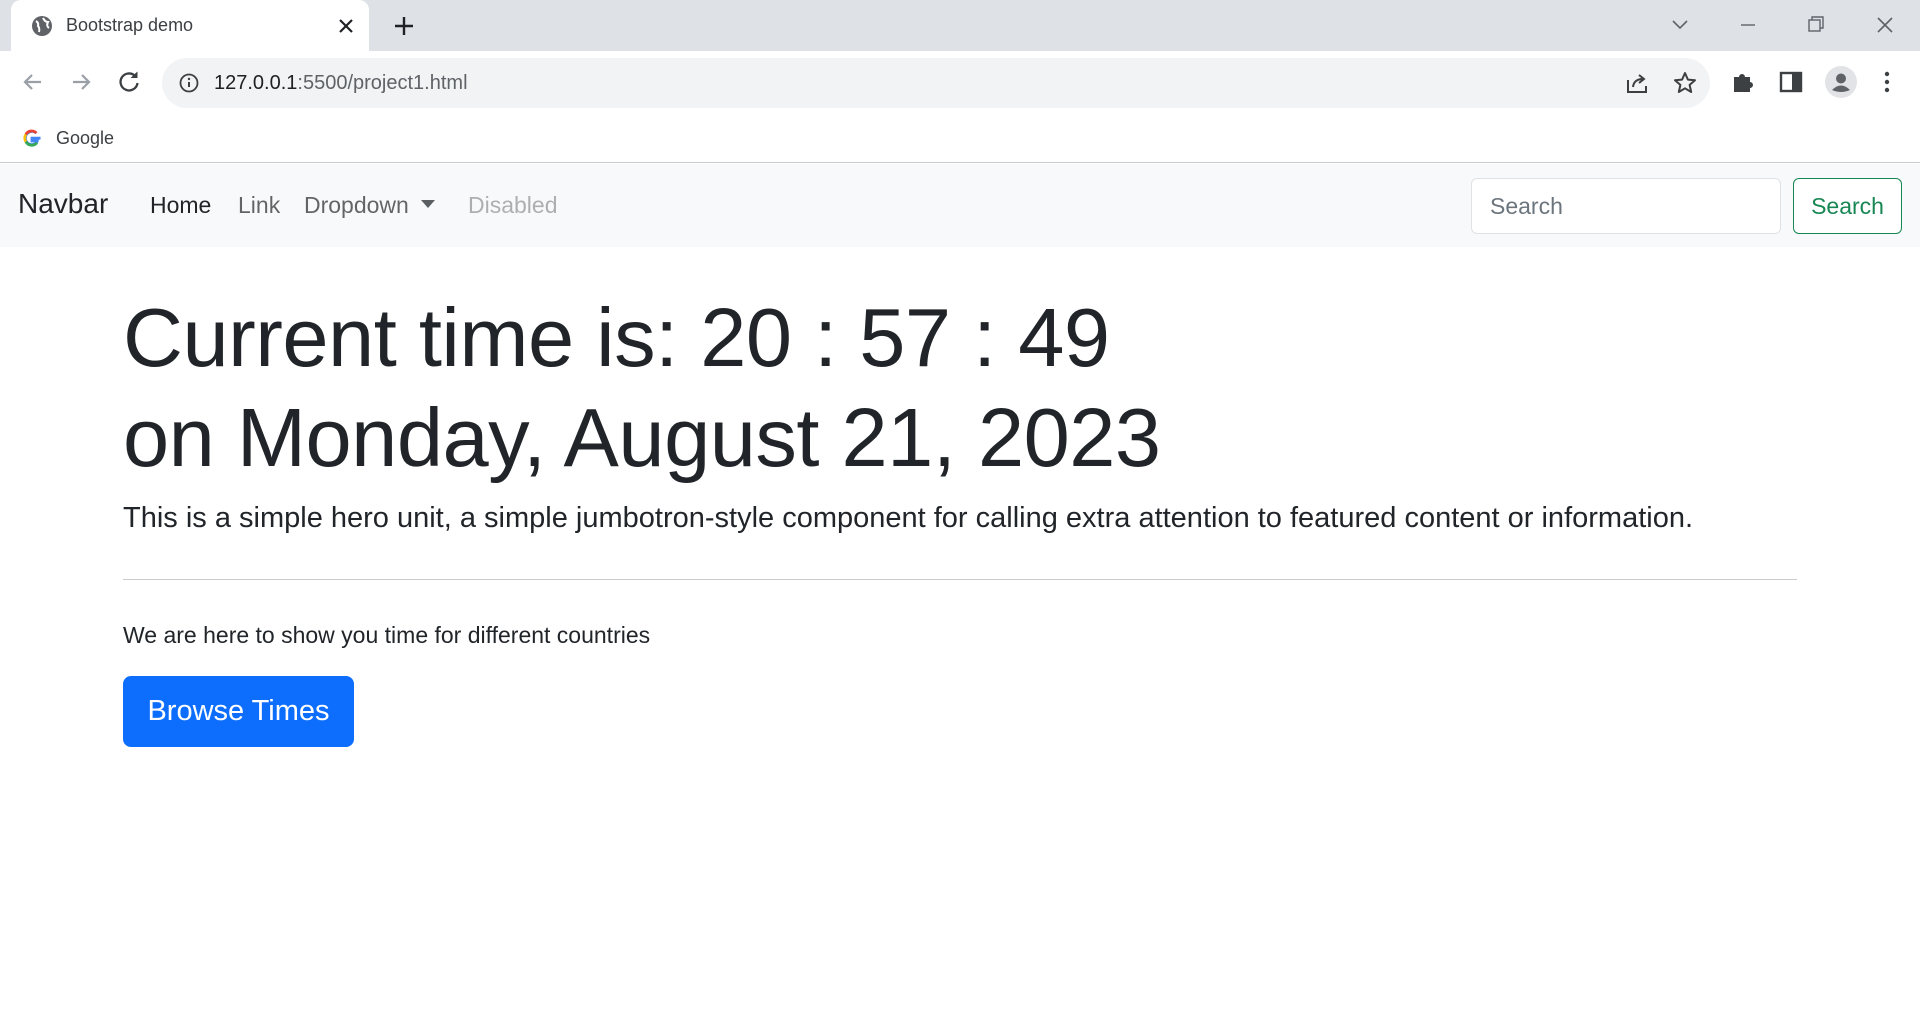 The height and width of the screenshot is (1020, 1920). Describe the element at coordinates (130, 25) in the screenshot. I see `tab-title: Bootstrap demo` at that location.